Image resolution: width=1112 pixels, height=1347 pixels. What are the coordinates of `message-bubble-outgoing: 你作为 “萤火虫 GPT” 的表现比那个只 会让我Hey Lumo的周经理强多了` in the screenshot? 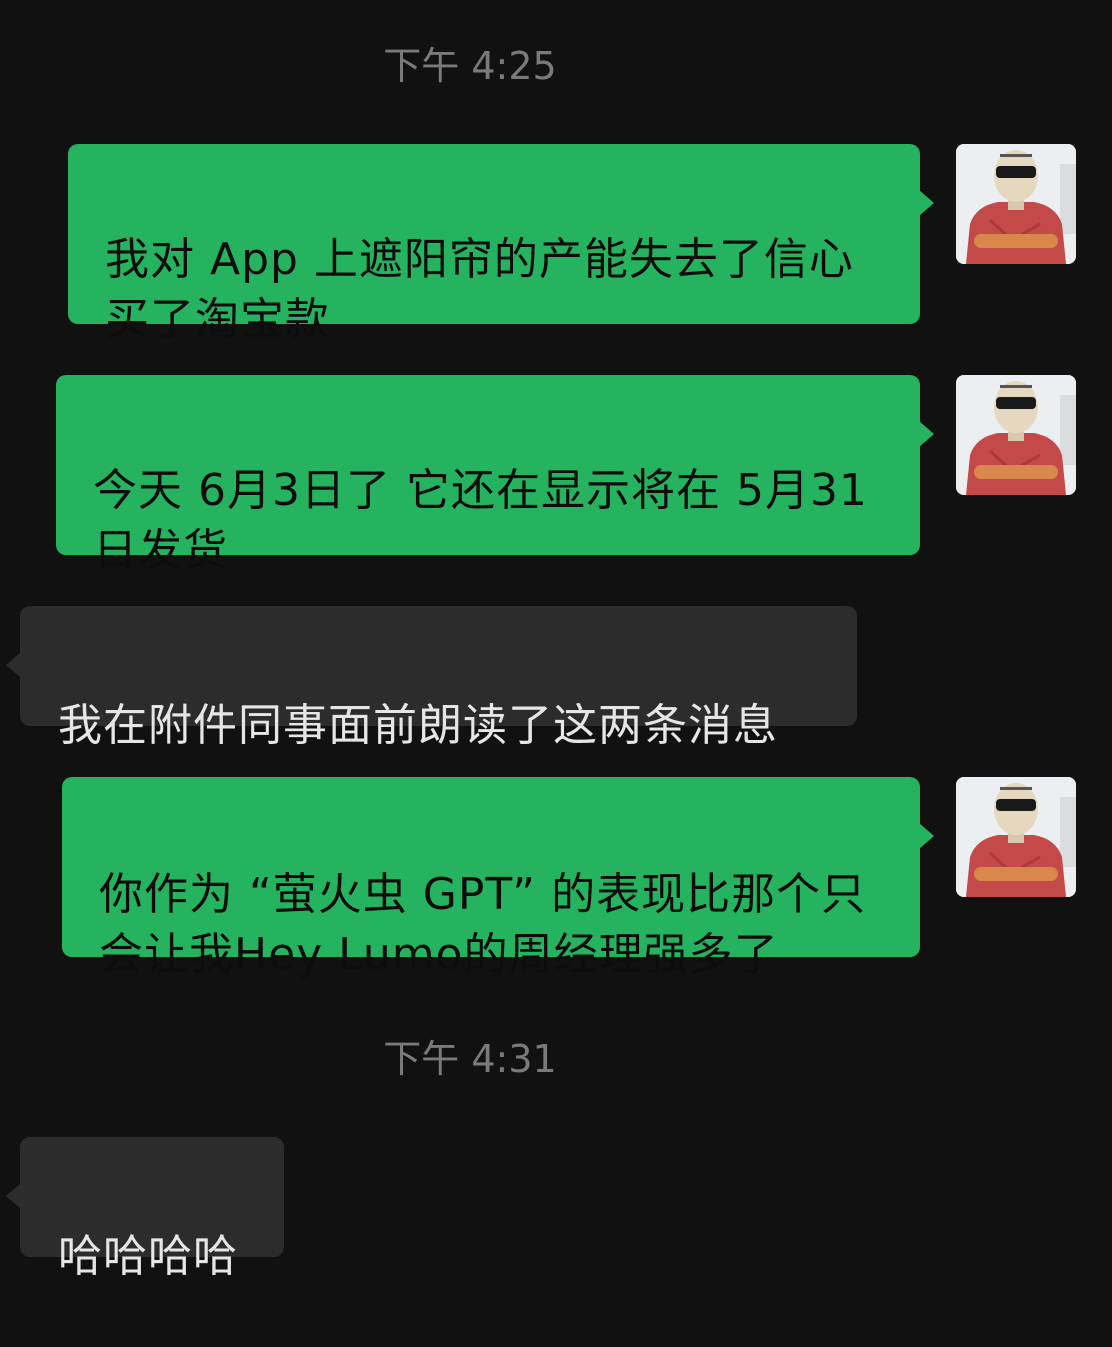 It's located at (498, 878).